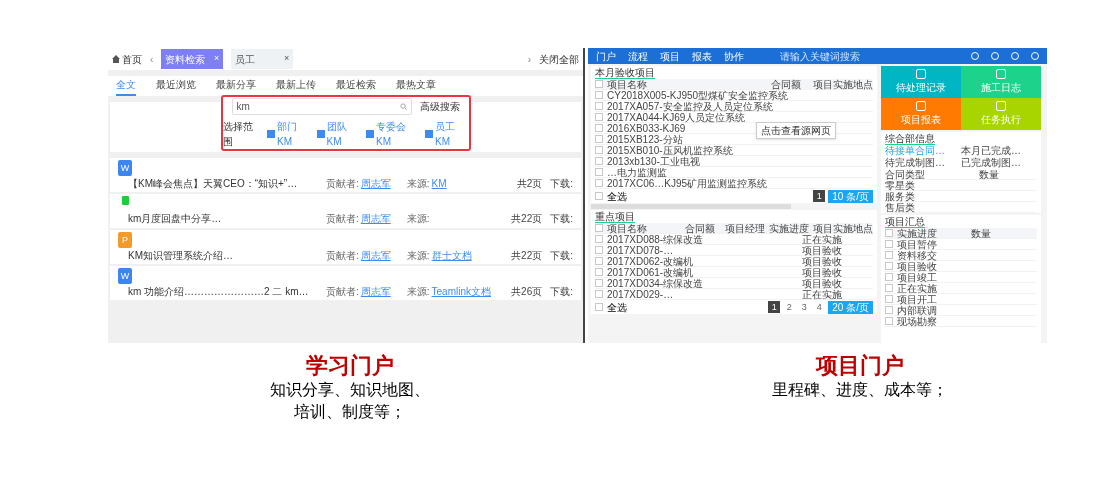 This screenshot has width=1099, height=488. What do you see at coordinates (345, 247) in the screenshot?
I see `result-row: P KM知识管理系统介绍… 贡献者: 周志军 来源: 群士文档 共22页 下载:` at bounding box center [345, 247].